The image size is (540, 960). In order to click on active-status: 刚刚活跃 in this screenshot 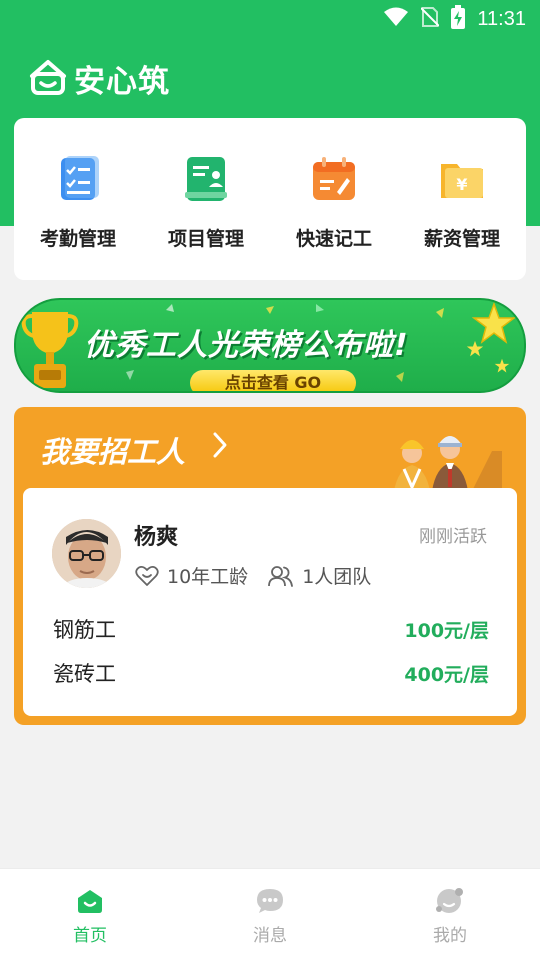, I will do `click(453, 537)`.